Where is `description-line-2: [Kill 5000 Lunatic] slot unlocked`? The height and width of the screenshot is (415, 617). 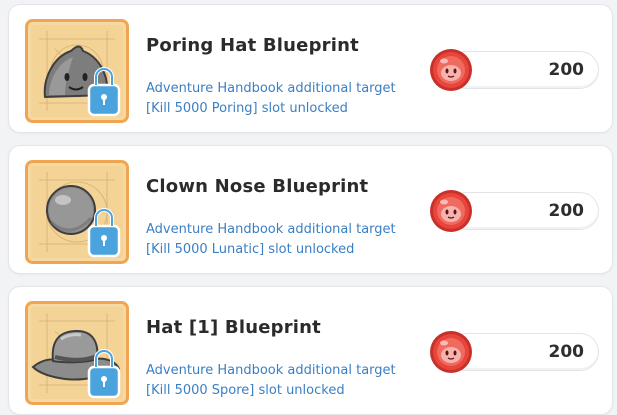 description-line-2: [Kill 5000 Lunatic] slot unlocked is located at coordinates (250, 249).